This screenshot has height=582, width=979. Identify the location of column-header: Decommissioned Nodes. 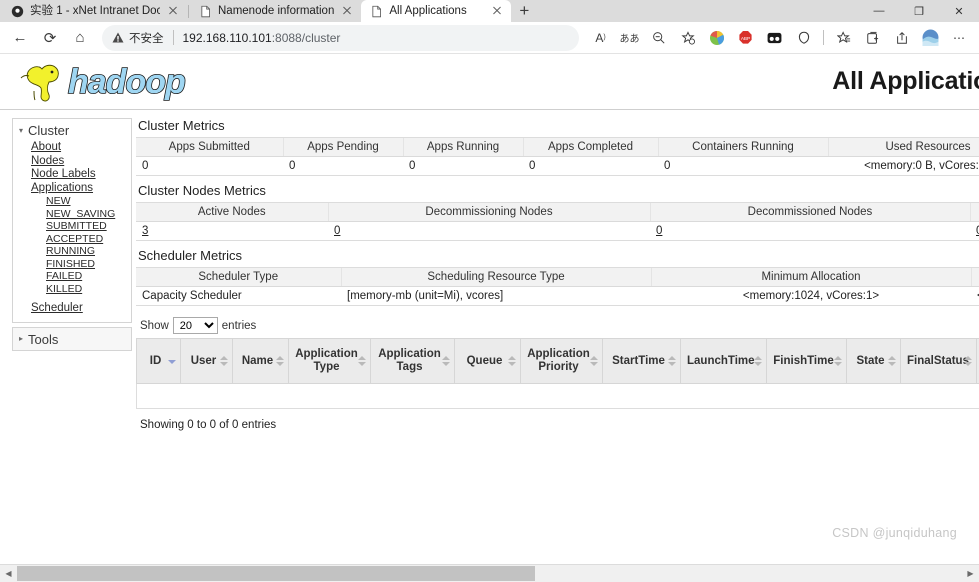
(809, 212).